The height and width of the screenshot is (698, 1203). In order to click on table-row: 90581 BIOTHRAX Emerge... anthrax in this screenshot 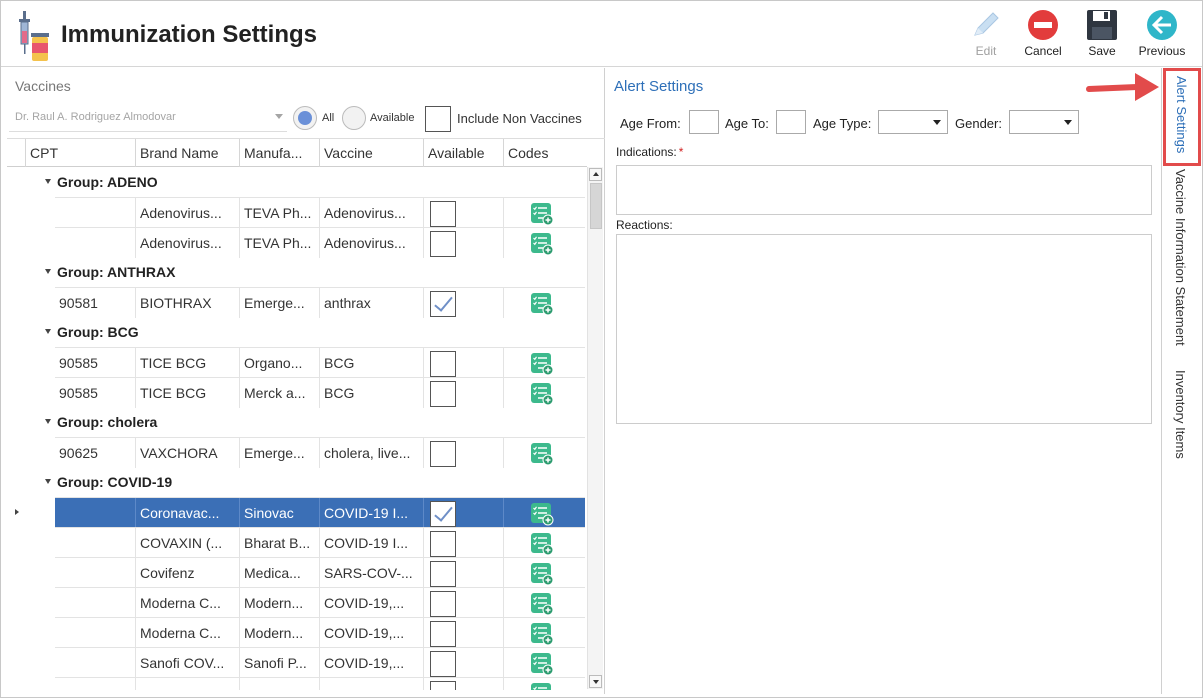, I will do `click(297, 302)`.